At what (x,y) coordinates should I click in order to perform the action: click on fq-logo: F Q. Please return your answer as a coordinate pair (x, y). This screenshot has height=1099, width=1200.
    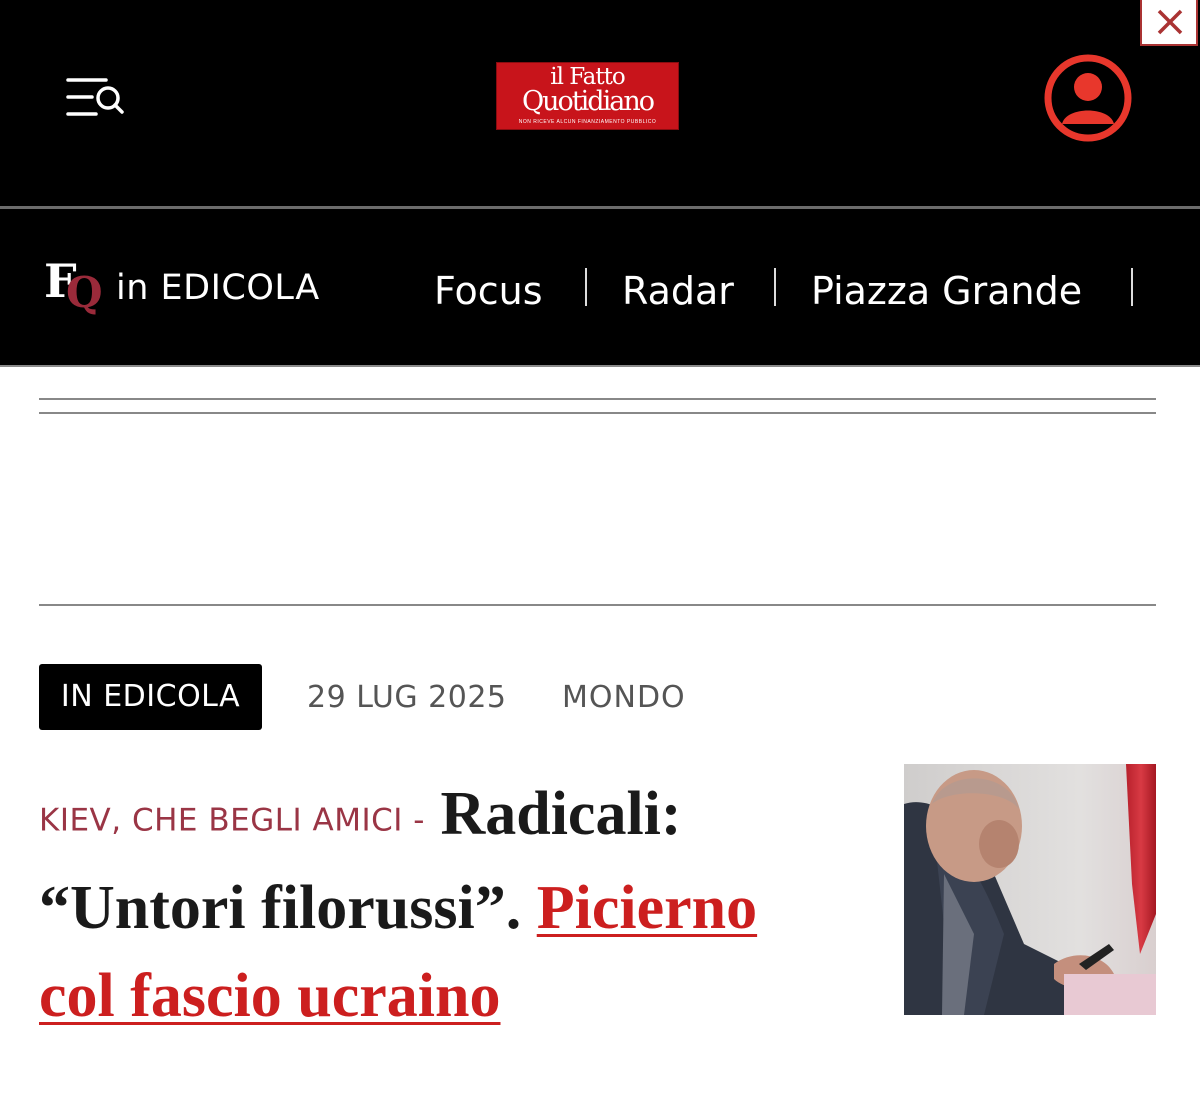
    Looking at the image, I should click on (76, 288).